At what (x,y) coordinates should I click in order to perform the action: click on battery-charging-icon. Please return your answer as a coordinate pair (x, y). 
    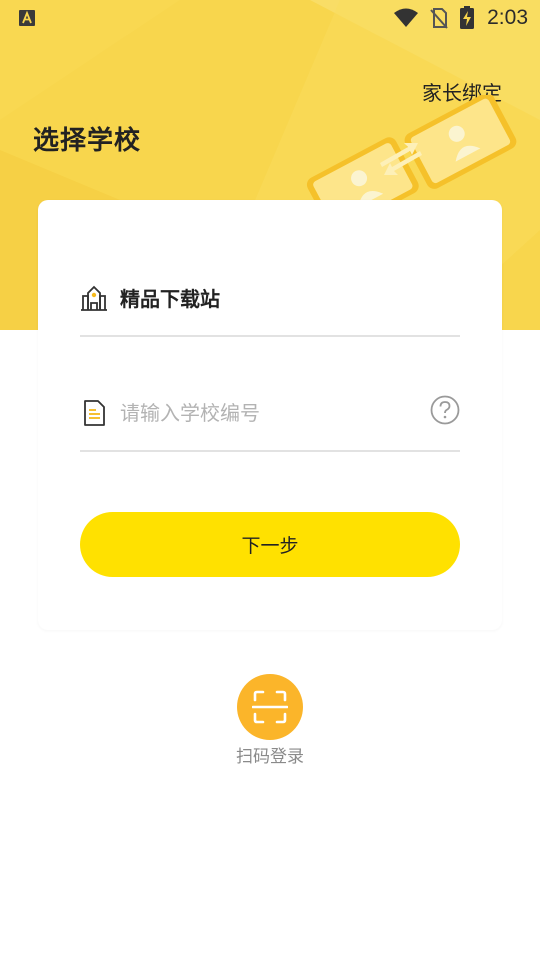
    Looking at the image, I should click on (467, 17).